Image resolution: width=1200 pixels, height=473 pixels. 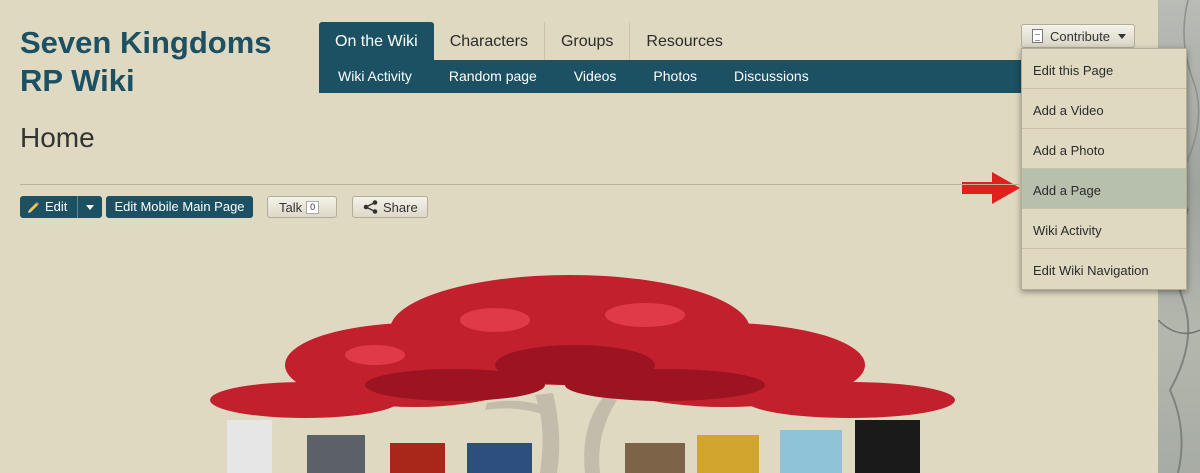 I want to click on subnav-photos: Photos, so click(x=674, y=76).